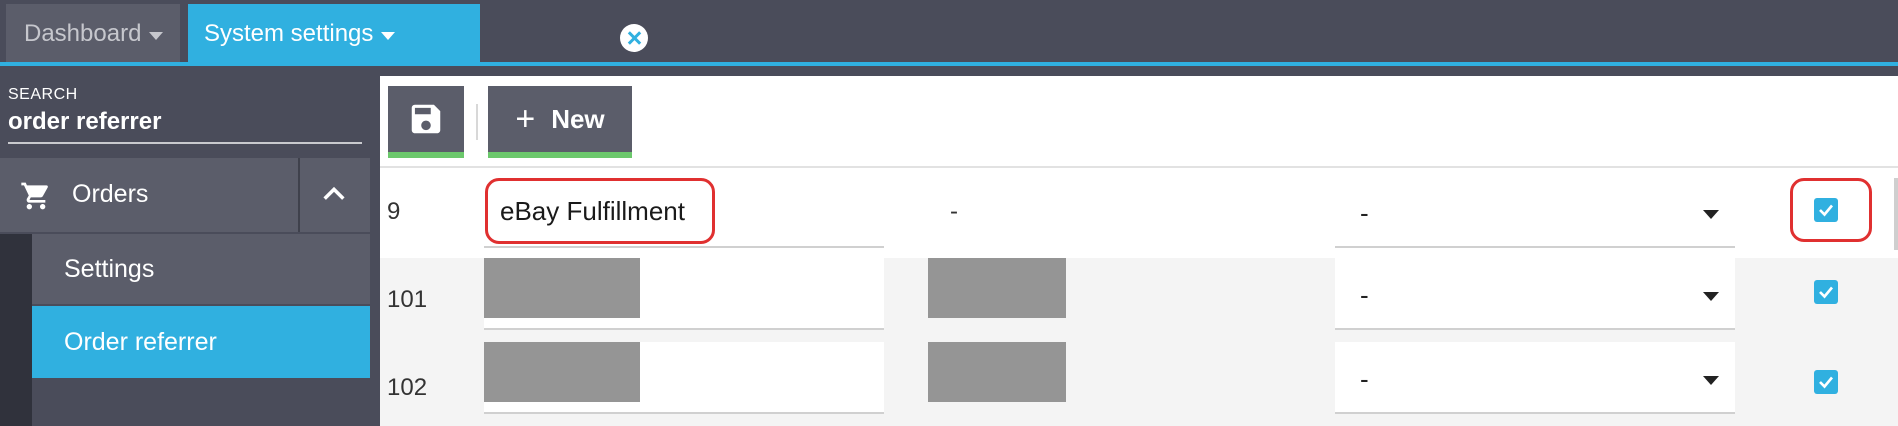  I want to click on sidebar-group-separator, so click(299, 195).